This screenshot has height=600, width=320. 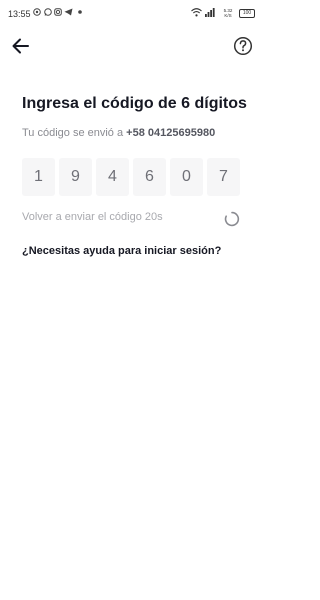 I want to click on phone-number: +58 04125695980, so click(x=171, y=133).